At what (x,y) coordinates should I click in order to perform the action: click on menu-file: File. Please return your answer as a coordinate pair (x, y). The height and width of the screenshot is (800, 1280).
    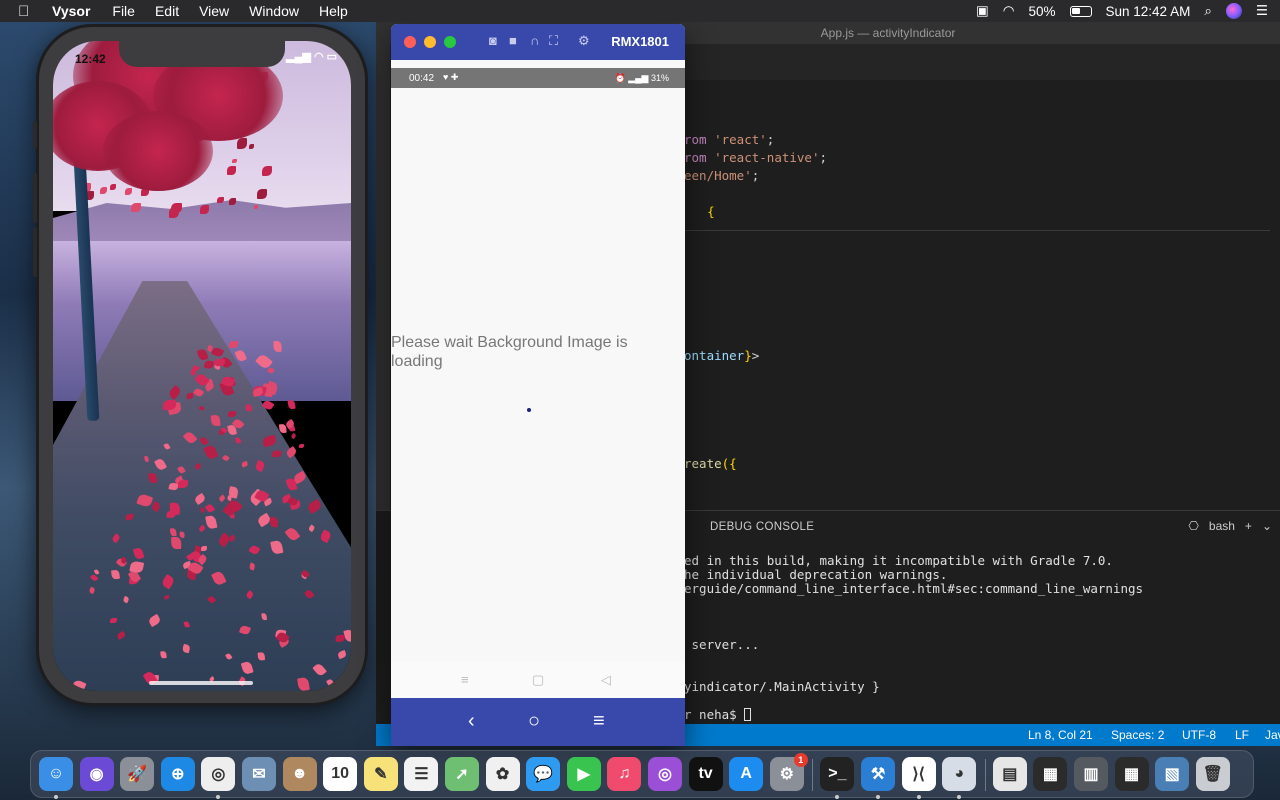
    Looking at the image, I should click on (123, 11).